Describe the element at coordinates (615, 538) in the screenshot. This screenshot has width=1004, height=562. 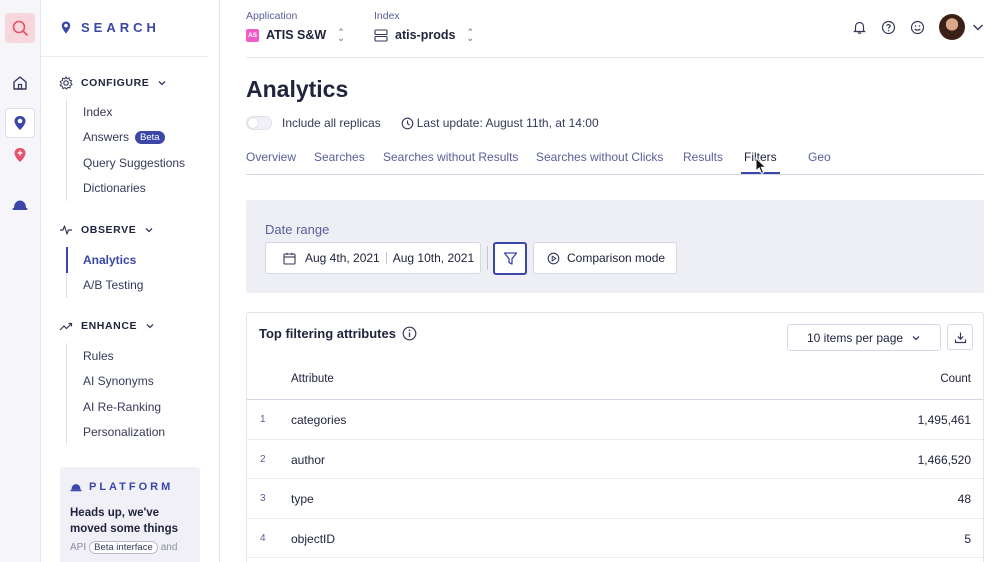
I see `table-row: 4 objectID 5` at that location.